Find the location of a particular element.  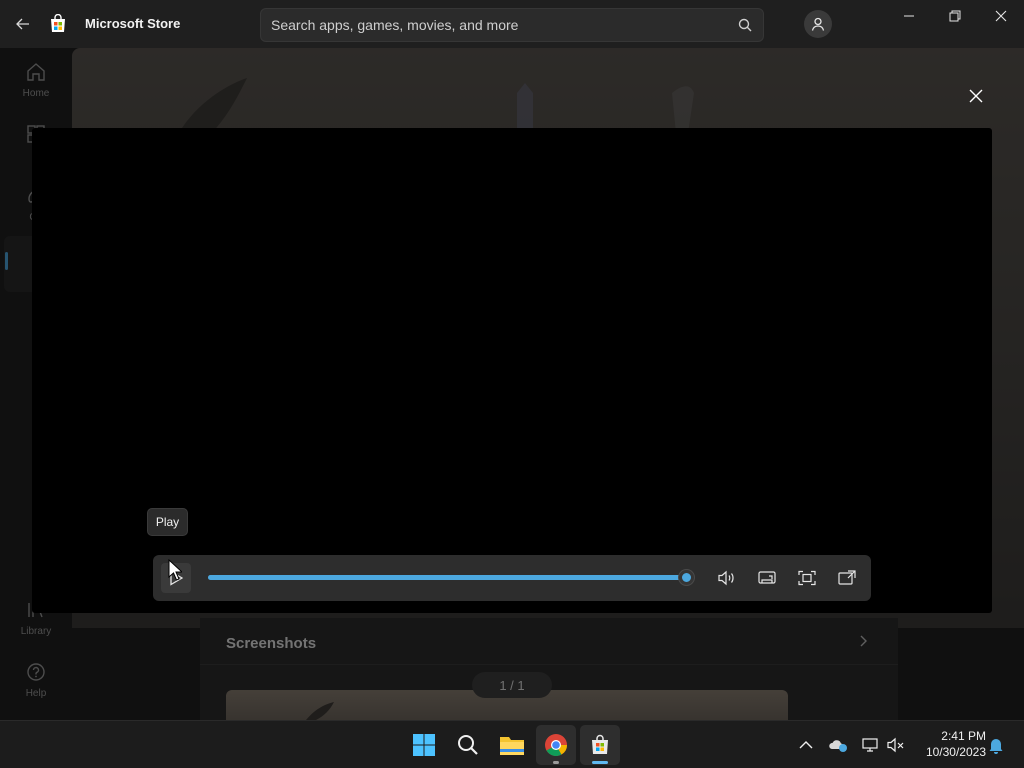

restore-icon is located at coordinates (955, 16).